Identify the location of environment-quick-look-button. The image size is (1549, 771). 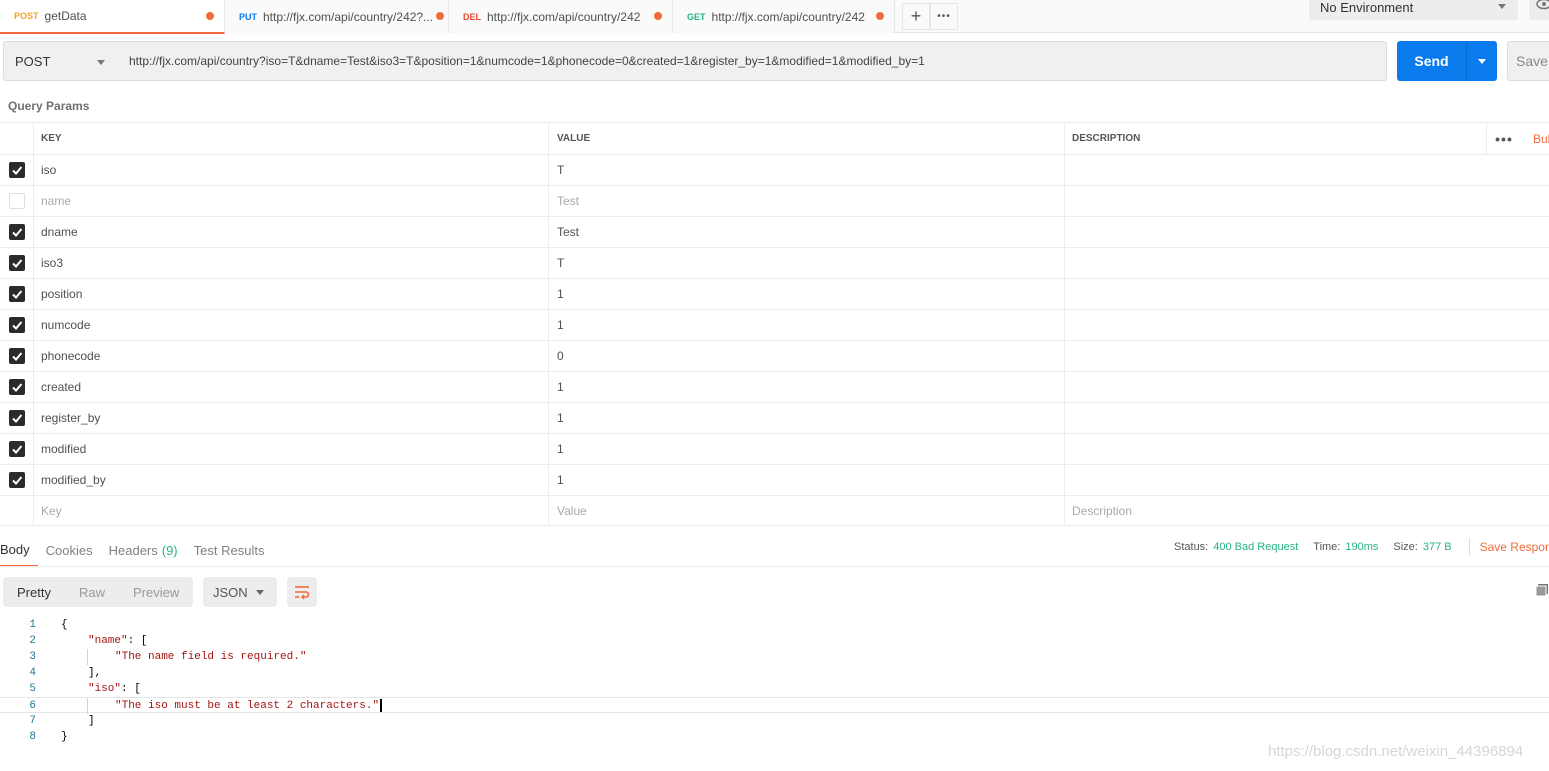
(1539, 10).